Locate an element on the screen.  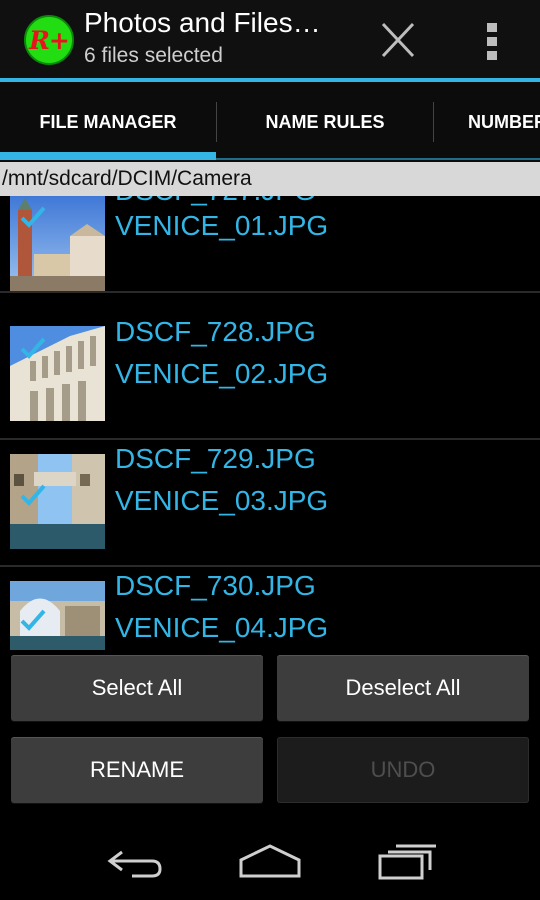
back-icon is located at coordinates (135, 861).